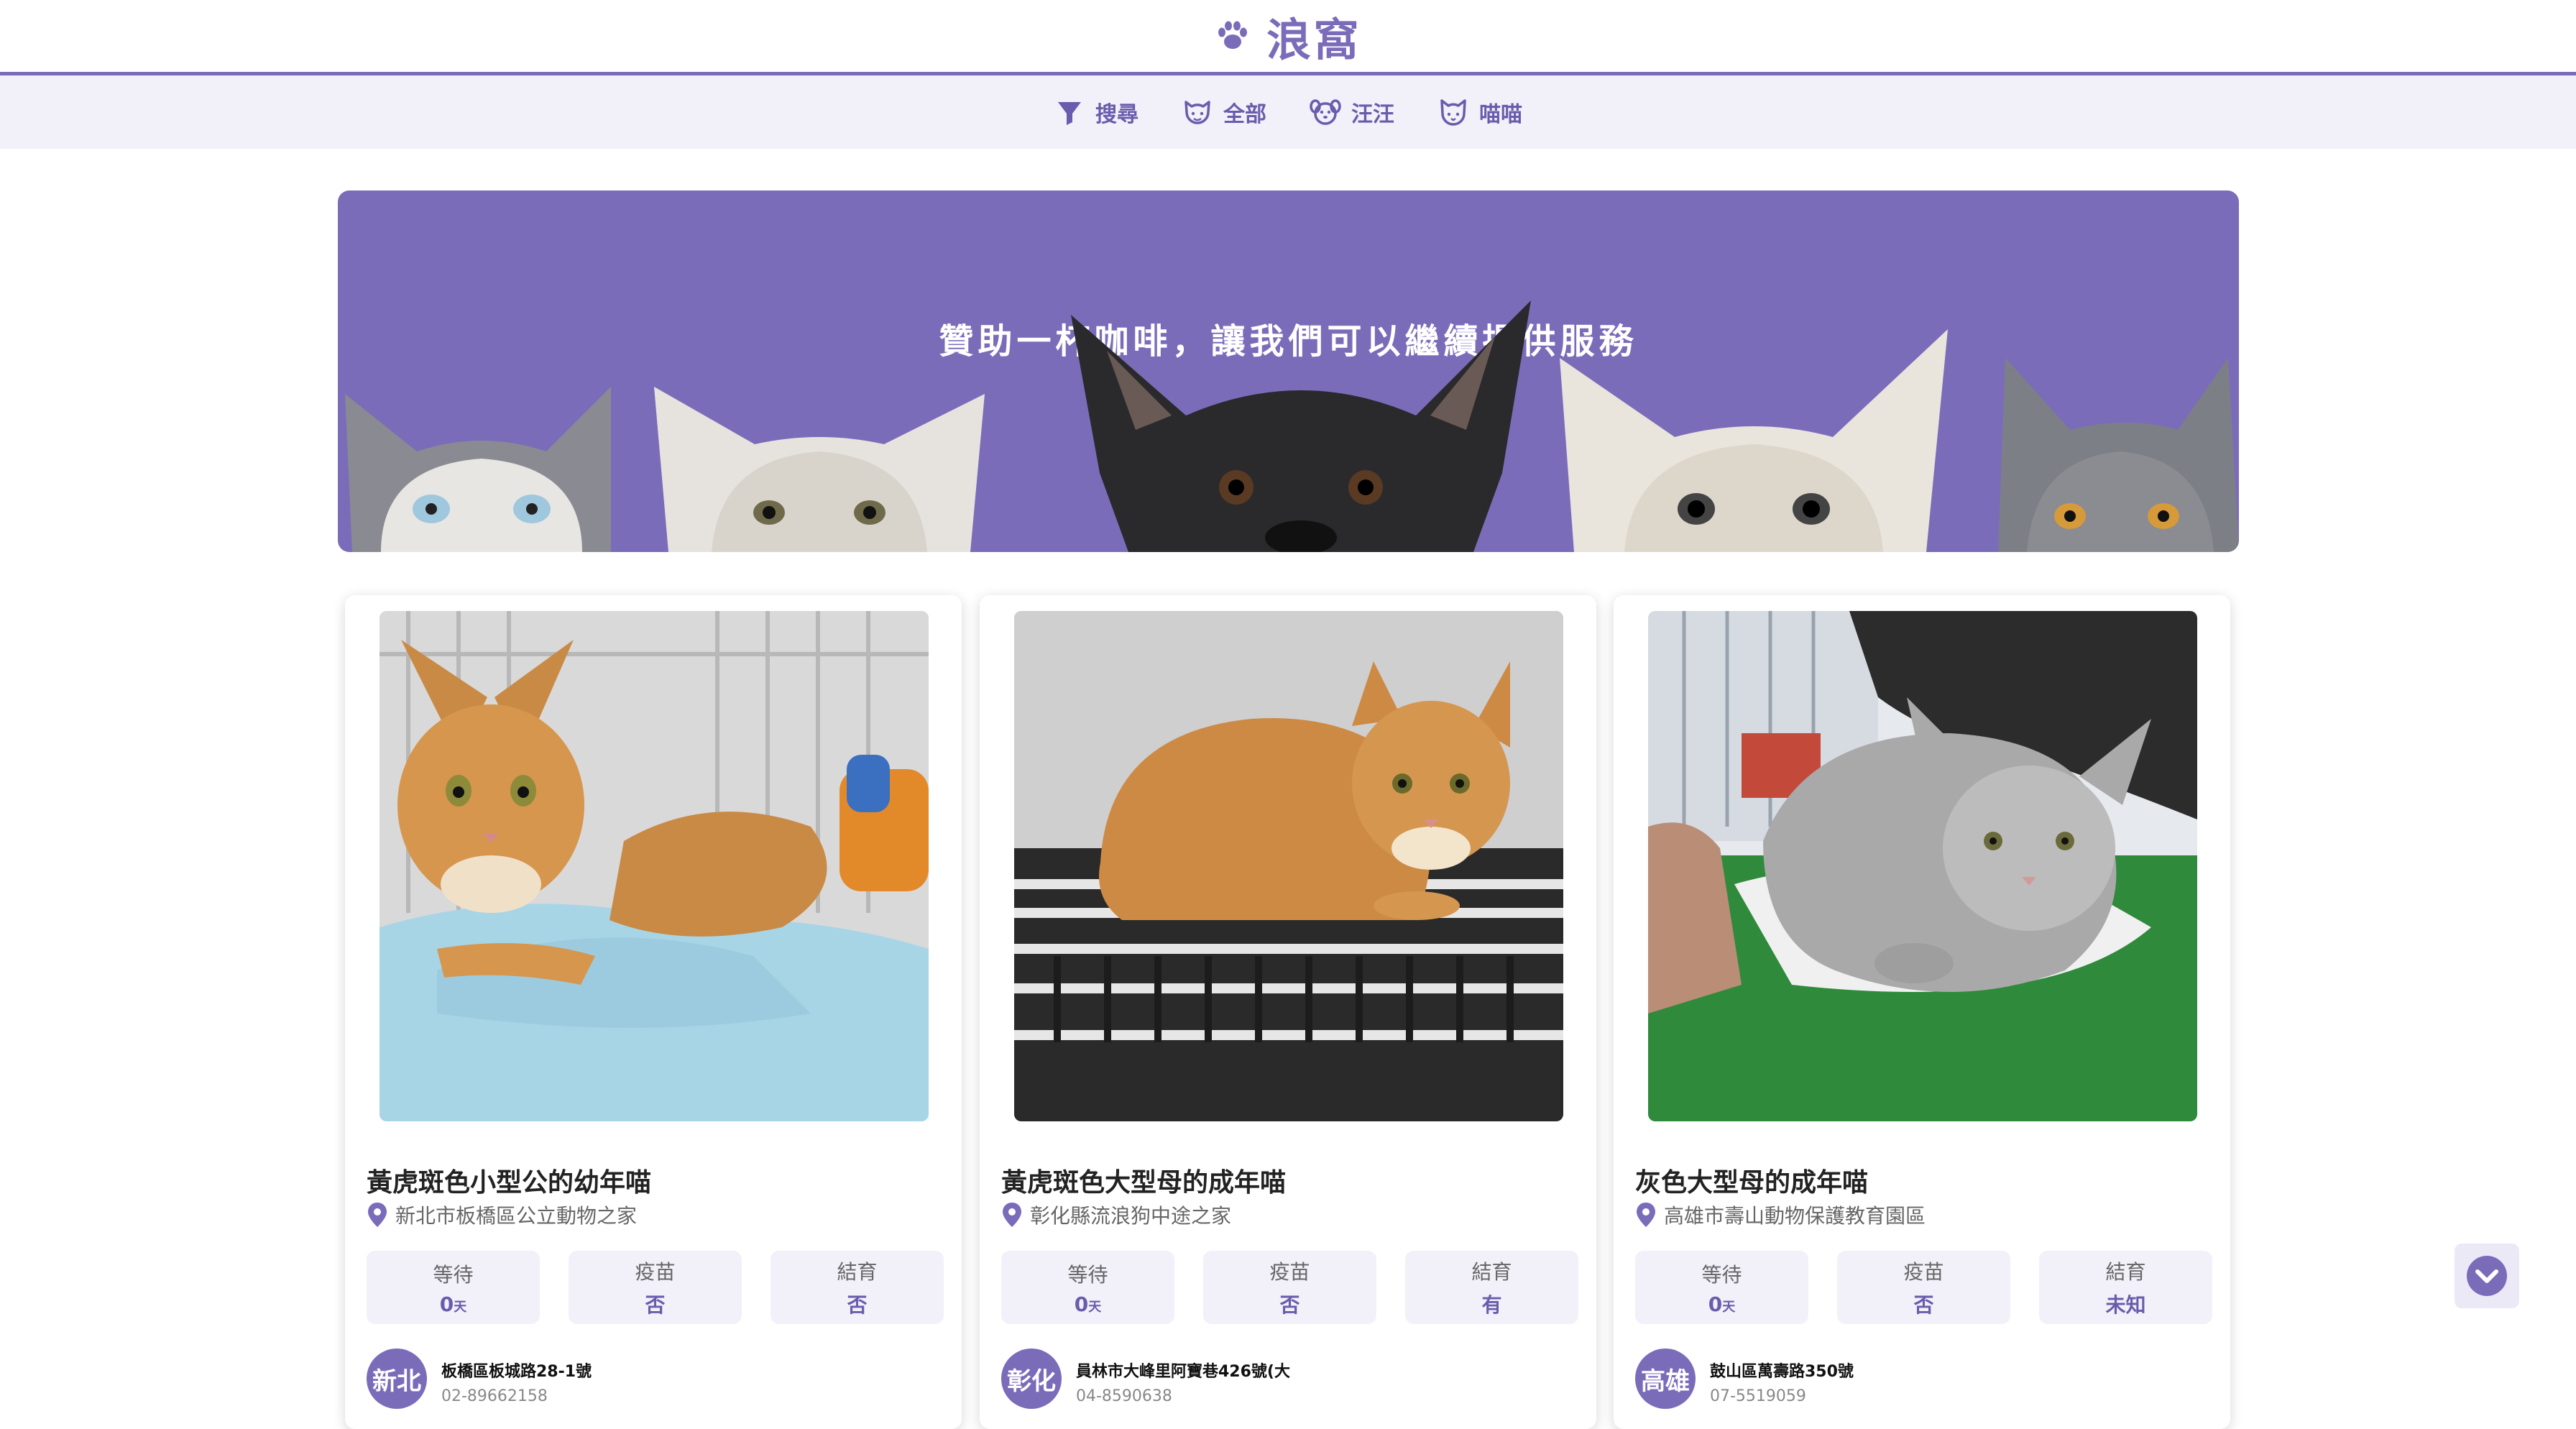 Image resolution: width=2576 pixels, height=1429 pixels. What do you see at coordinates (1131, 1216) in the screenshot?
I see `pet-location-text: 彰化縣流浪狗中途之家` at bounding box center [1131, 1216].